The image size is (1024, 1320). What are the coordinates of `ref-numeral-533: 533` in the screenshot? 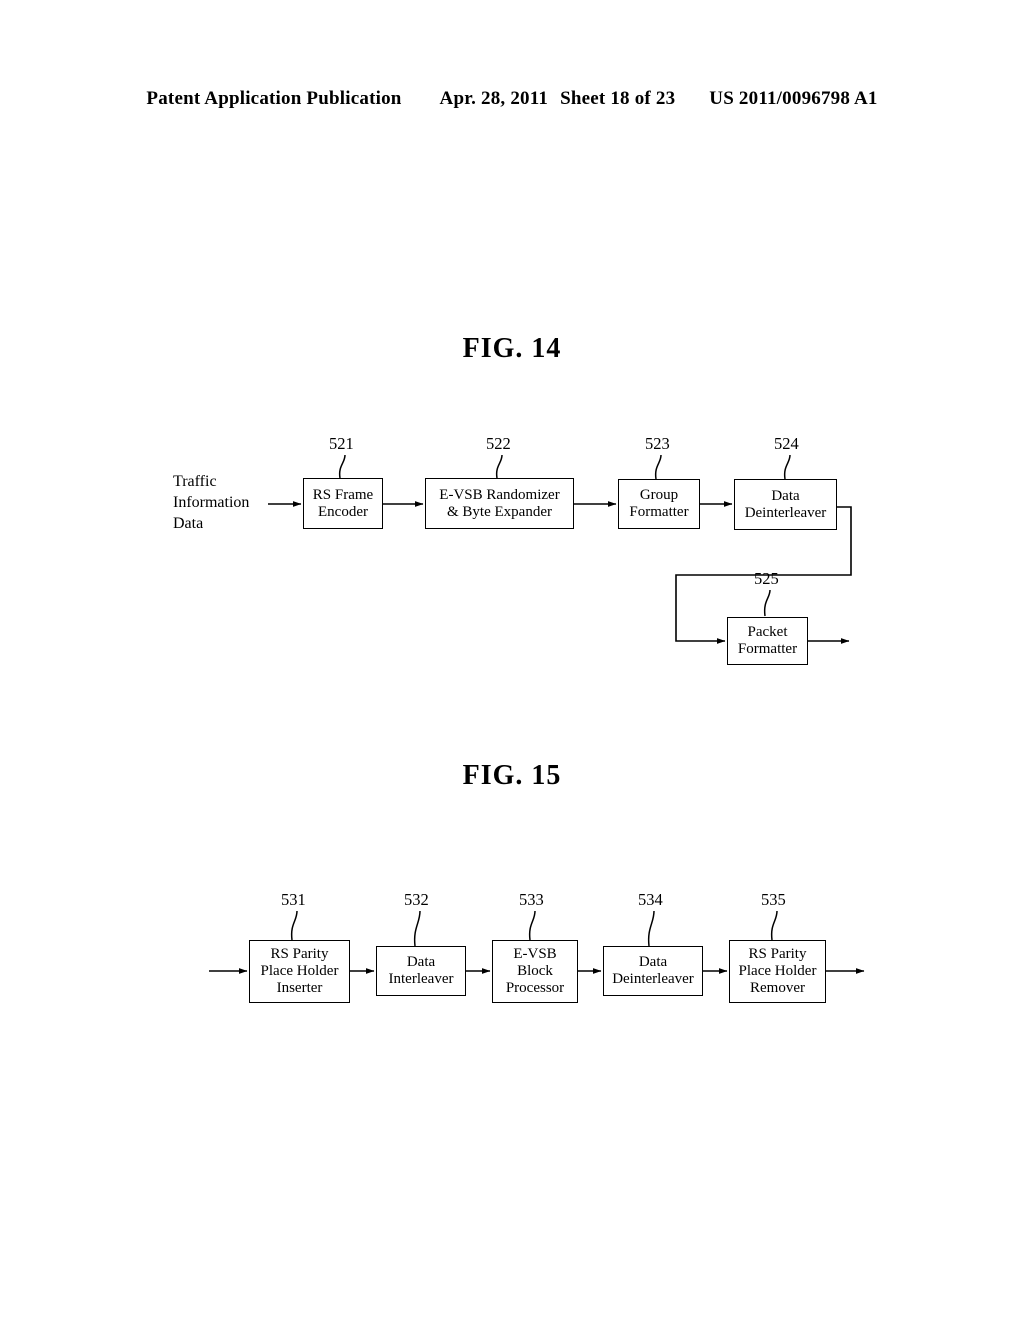 It's located at (531, 899).